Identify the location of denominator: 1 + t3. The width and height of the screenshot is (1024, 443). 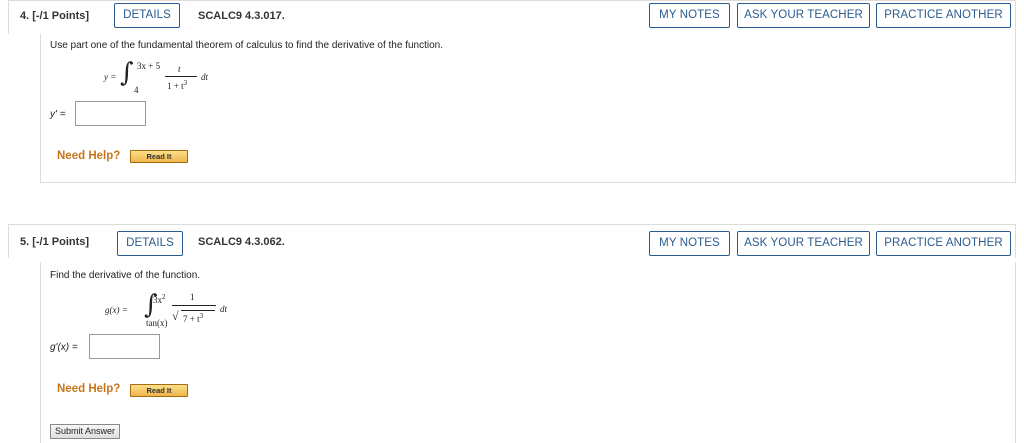
(177, 85).